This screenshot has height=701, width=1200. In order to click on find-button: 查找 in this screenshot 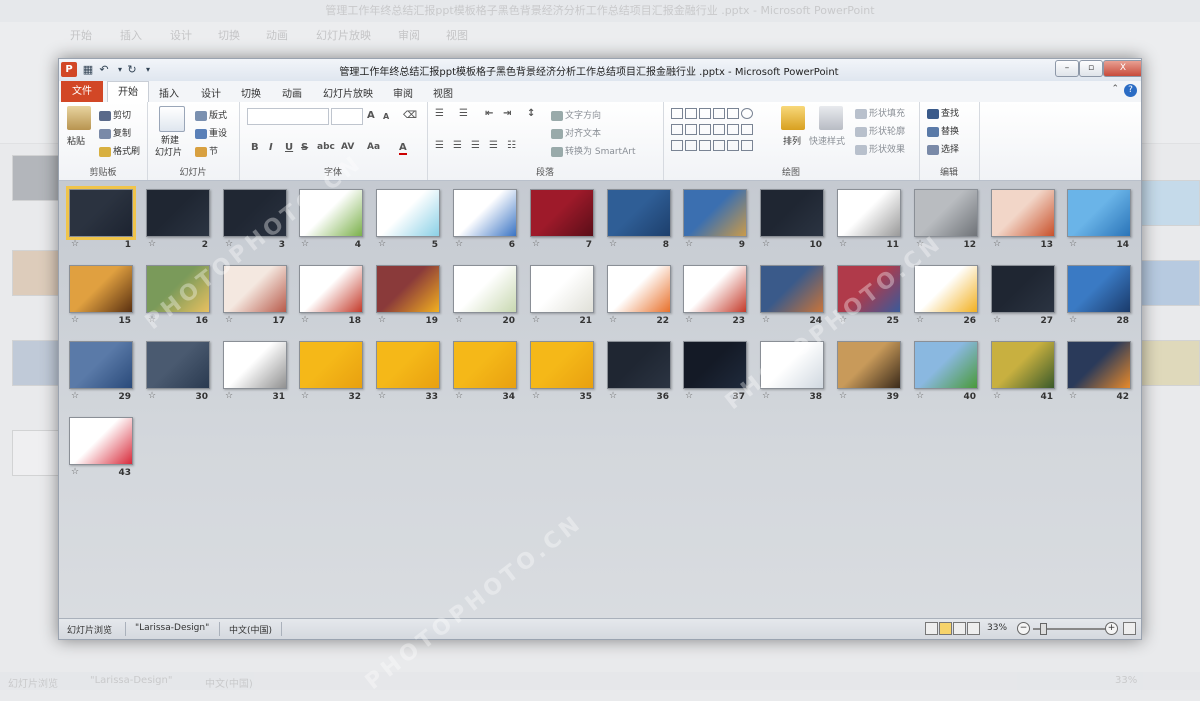, I will do `click(943, 112)`.